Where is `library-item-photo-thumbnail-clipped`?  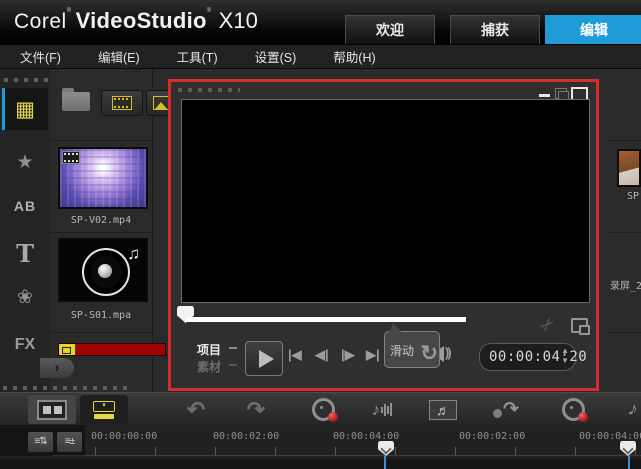
library-item-photo-thumbnail-clipped is located at coordinates (629, 168).